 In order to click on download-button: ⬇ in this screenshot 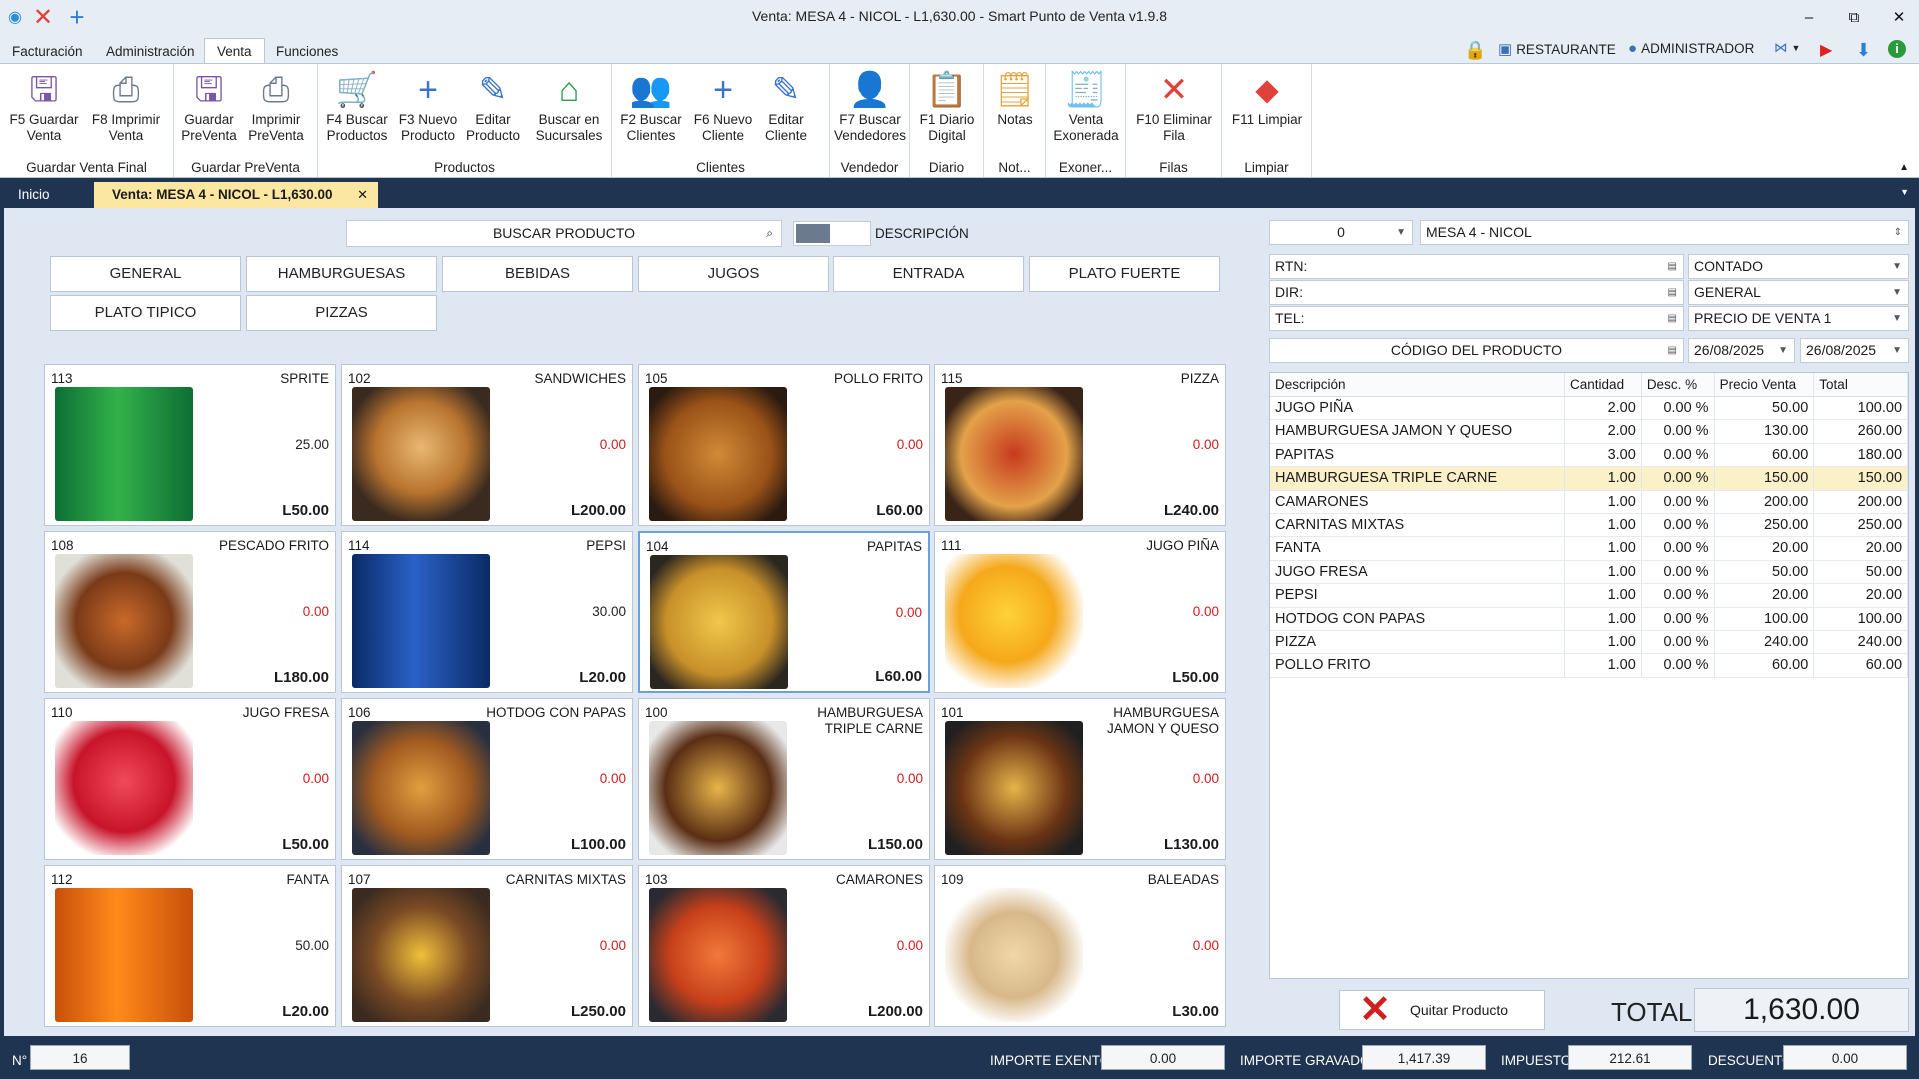, I will do `click(1863, 50)`.